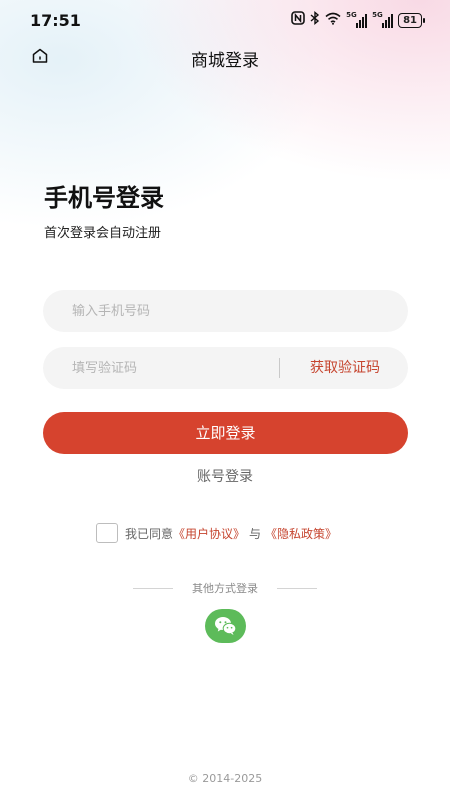 Image resolution: width=450 pixels, height=800 pixels. I want to click on status-icons: 5G 5G 81, so click(358, 20).